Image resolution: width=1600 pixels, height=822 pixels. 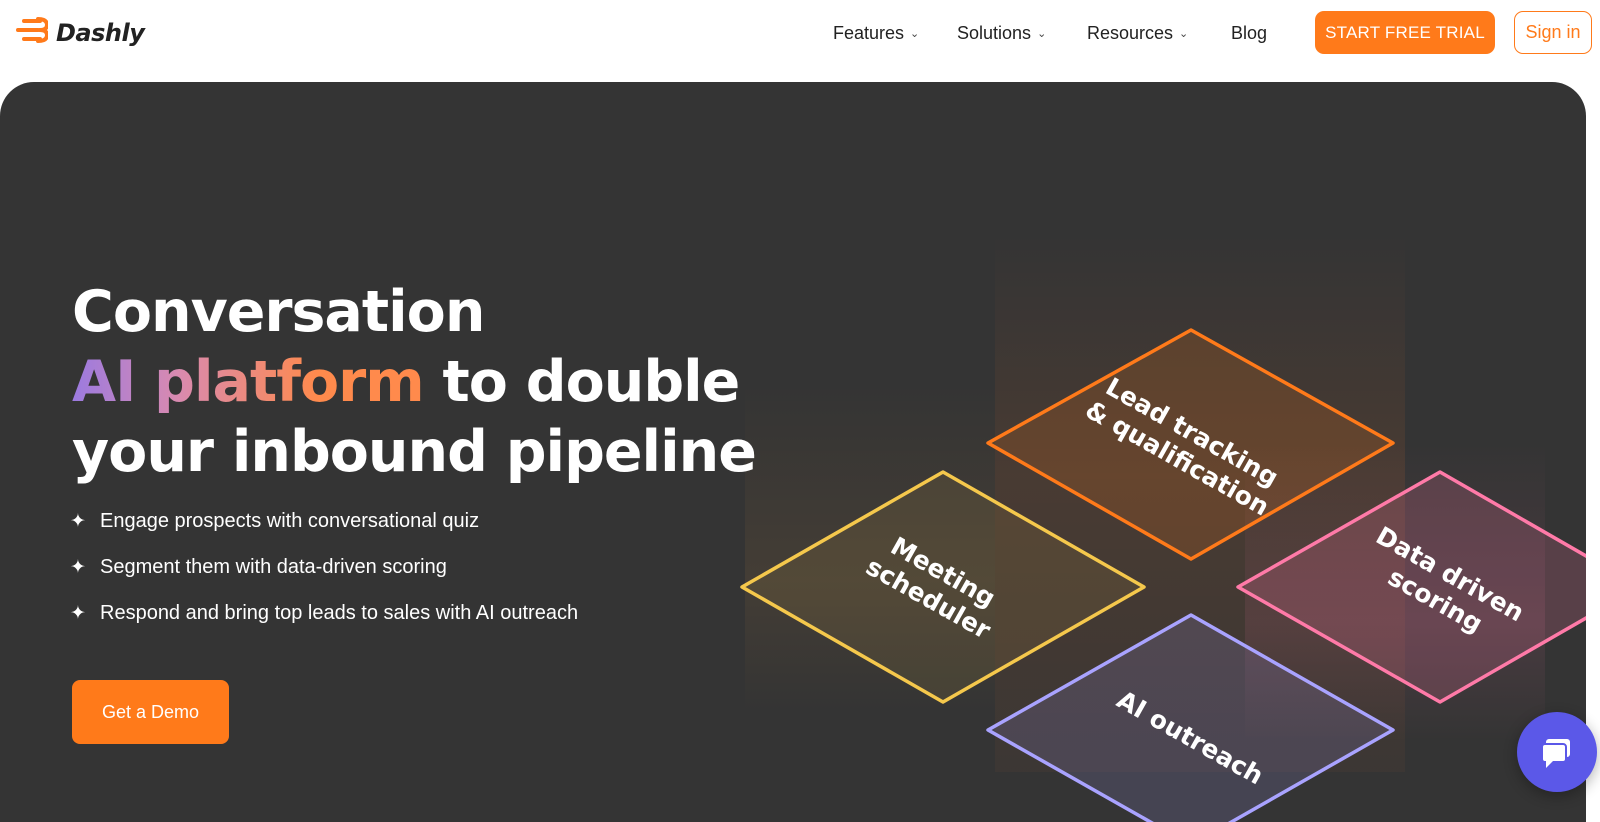 I want to click on nav-resources: Resources ⌄, so click(x=1137, y=33).